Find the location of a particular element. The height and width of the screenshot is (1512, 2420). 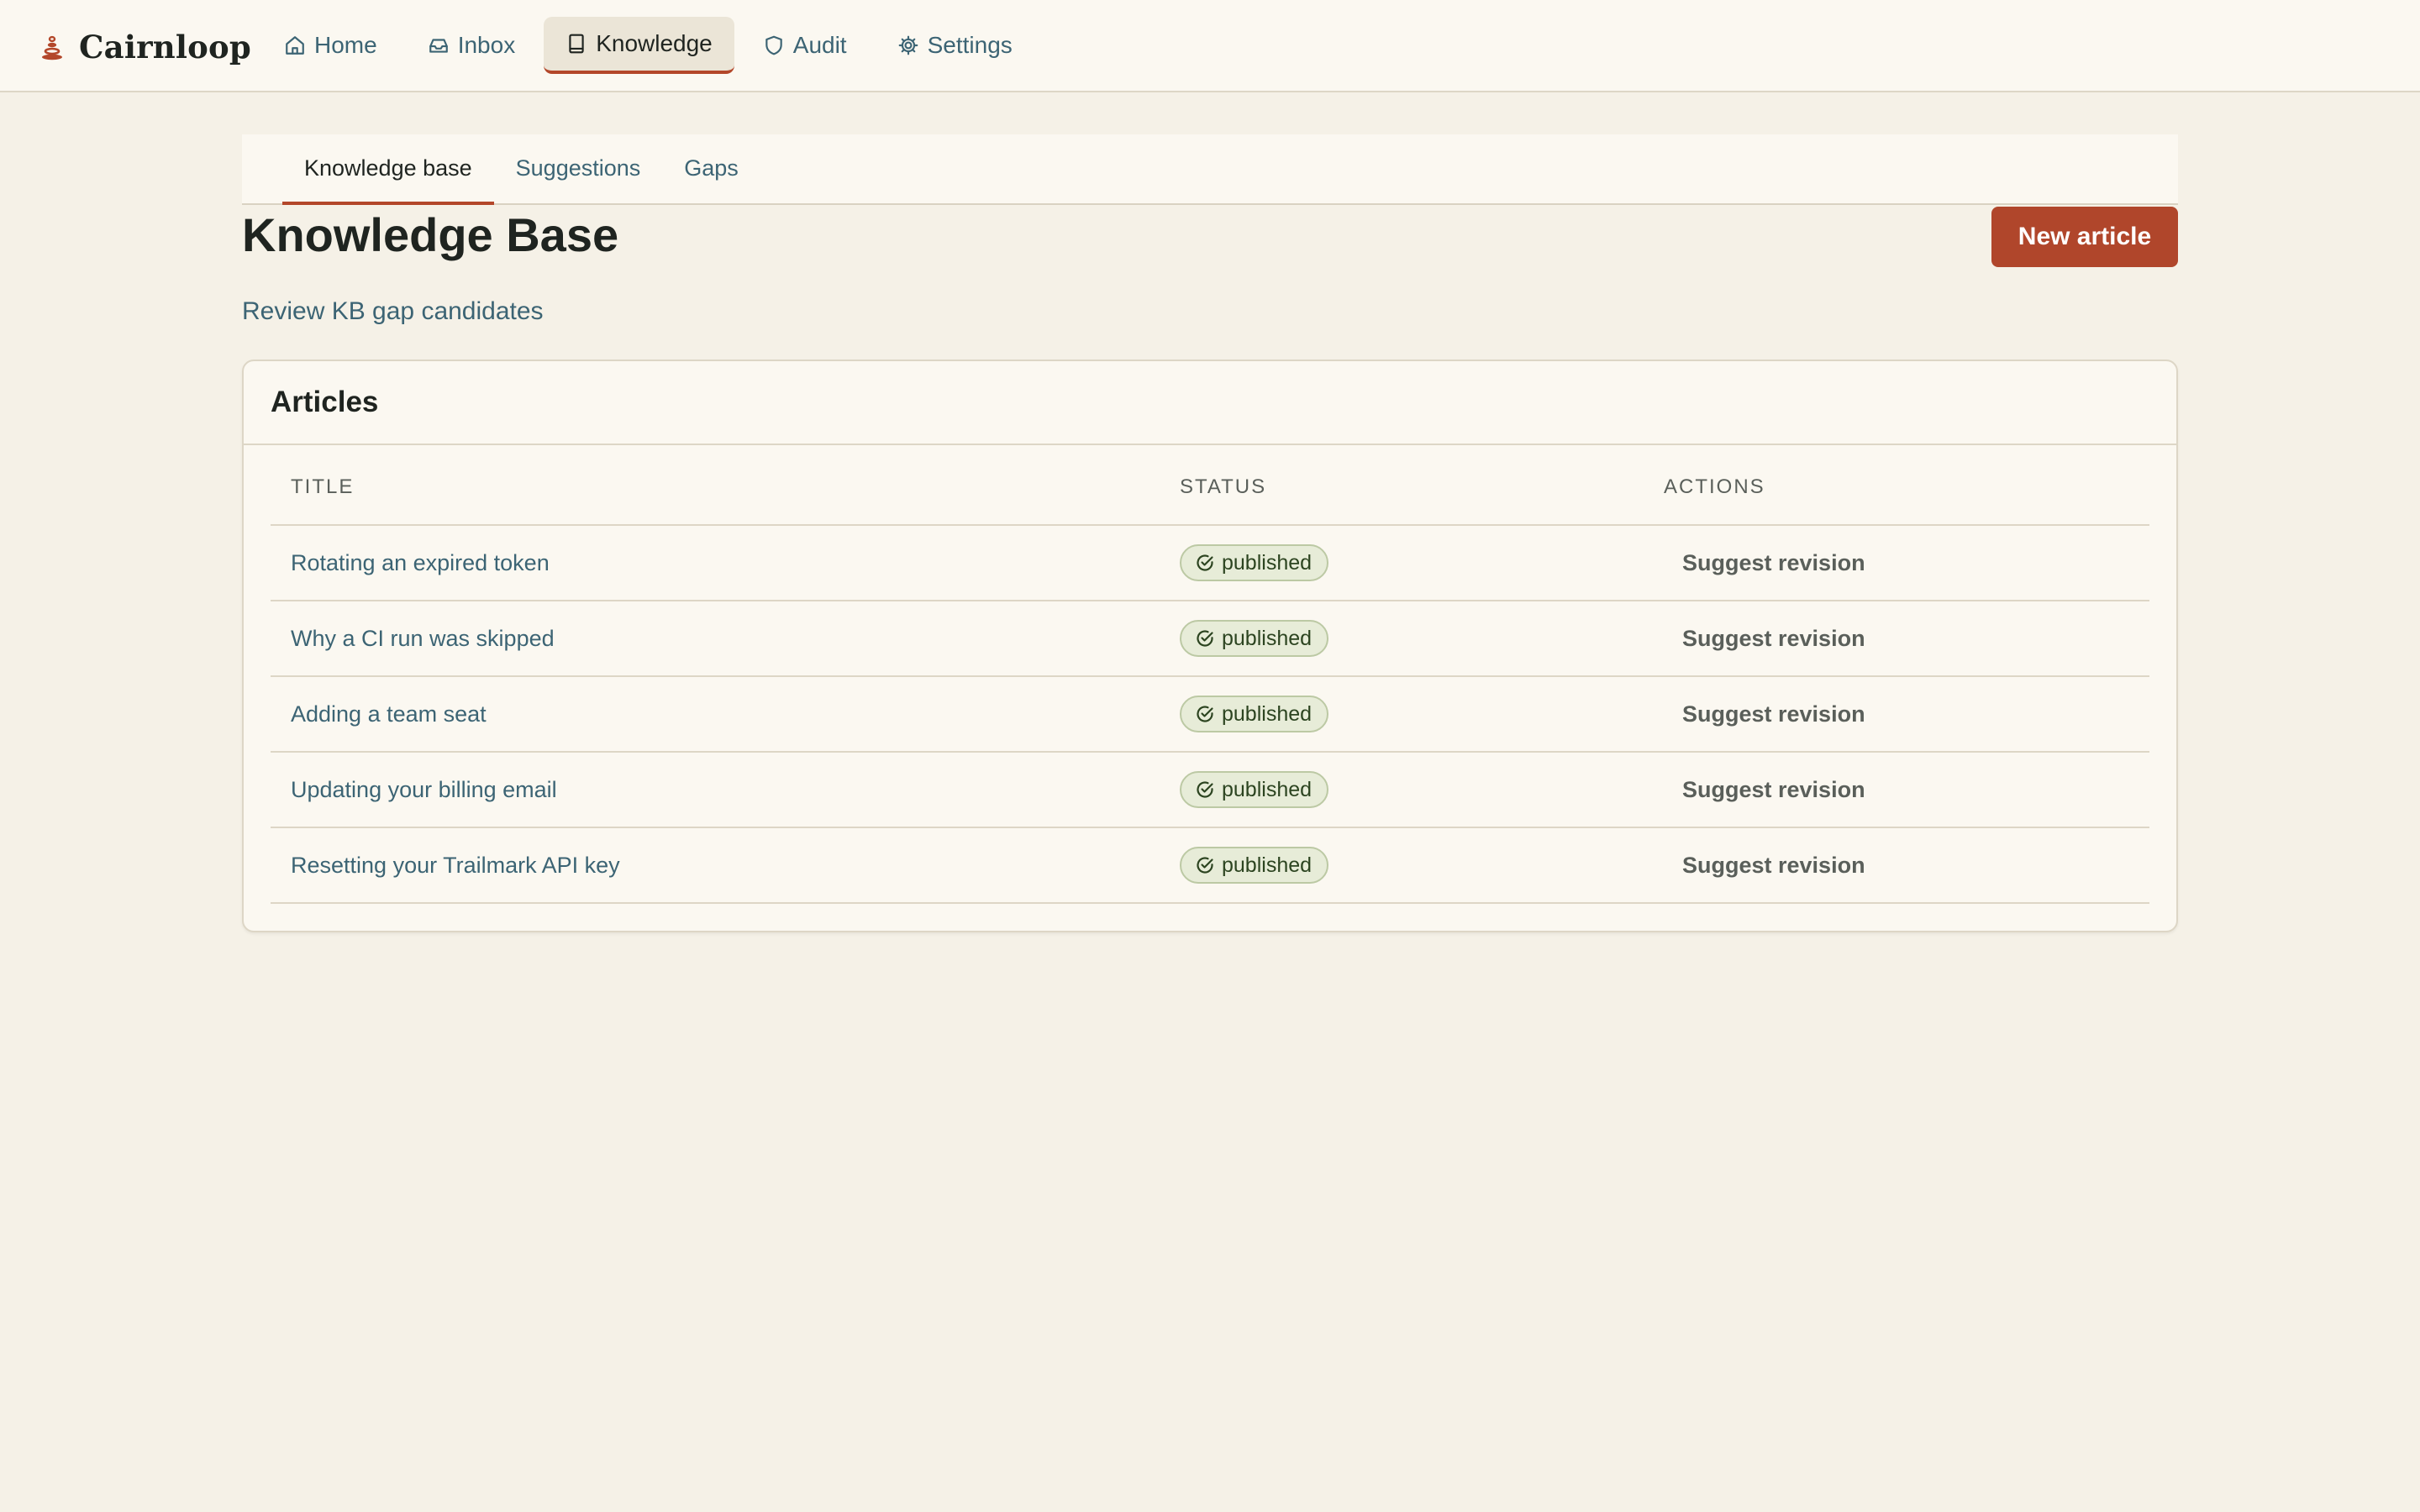

column-header-title: TITLE is located at coordinates (716, 500).